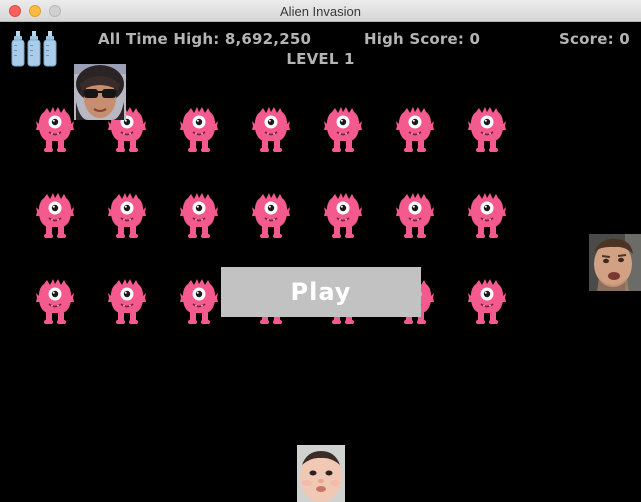 The height and width of the screenshot is (502, 641). I want to click on play-button: Play, so click(321, 292).